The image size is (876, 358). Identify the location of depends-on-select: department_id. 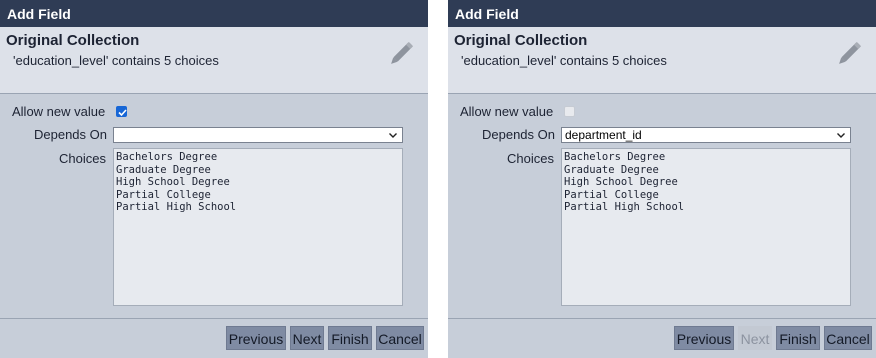
(706, 135).